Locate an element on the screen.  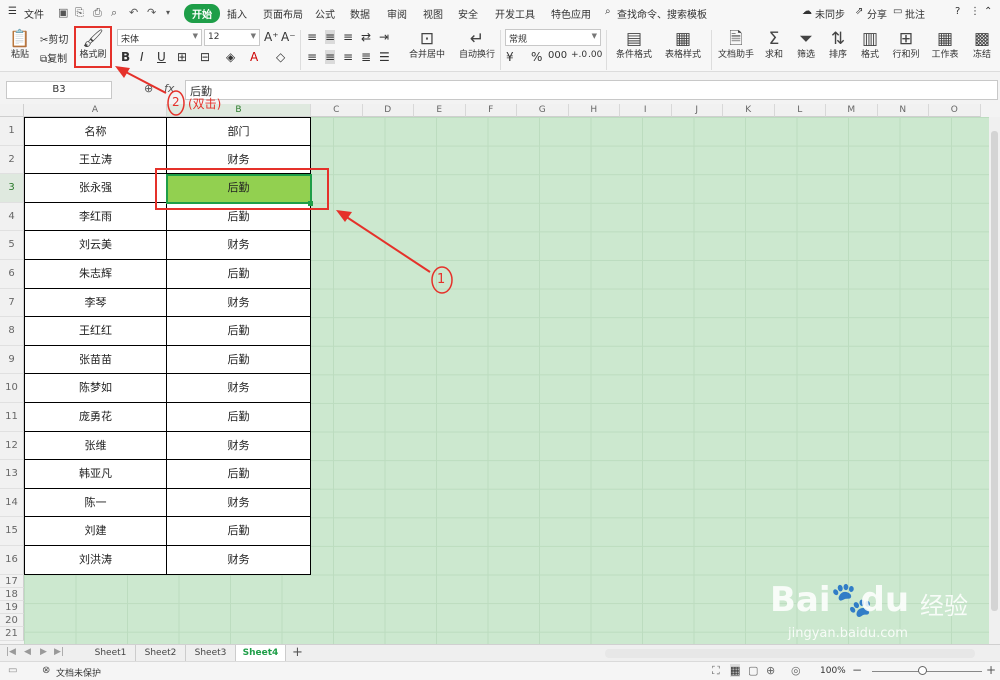
last-sheet-icon: ▶| is located at coordinates (59, 652).